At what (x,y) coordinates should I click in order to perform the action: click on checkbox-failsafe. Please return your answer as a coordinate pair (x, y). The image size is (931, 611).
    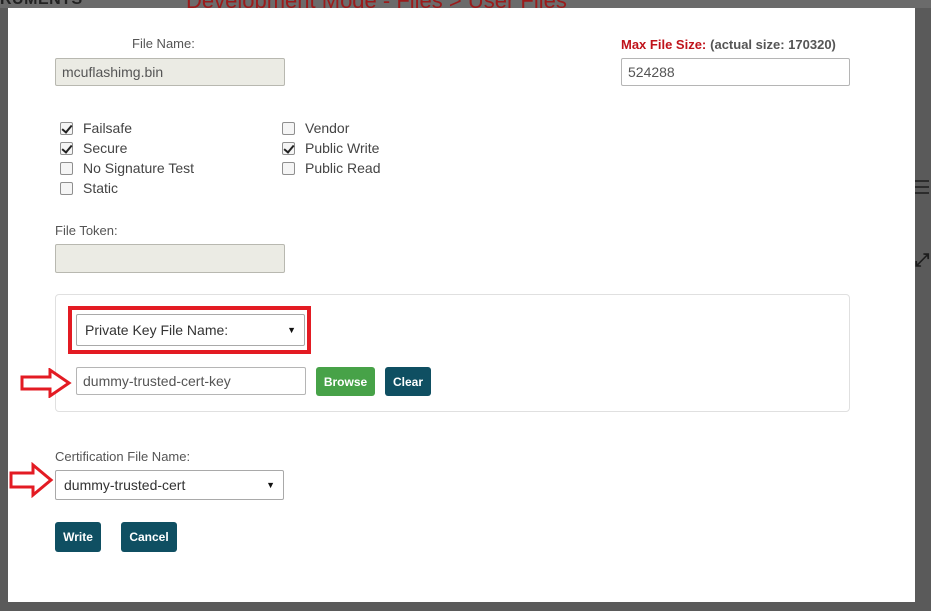
    Looking at the image, I should click on (66, 128).